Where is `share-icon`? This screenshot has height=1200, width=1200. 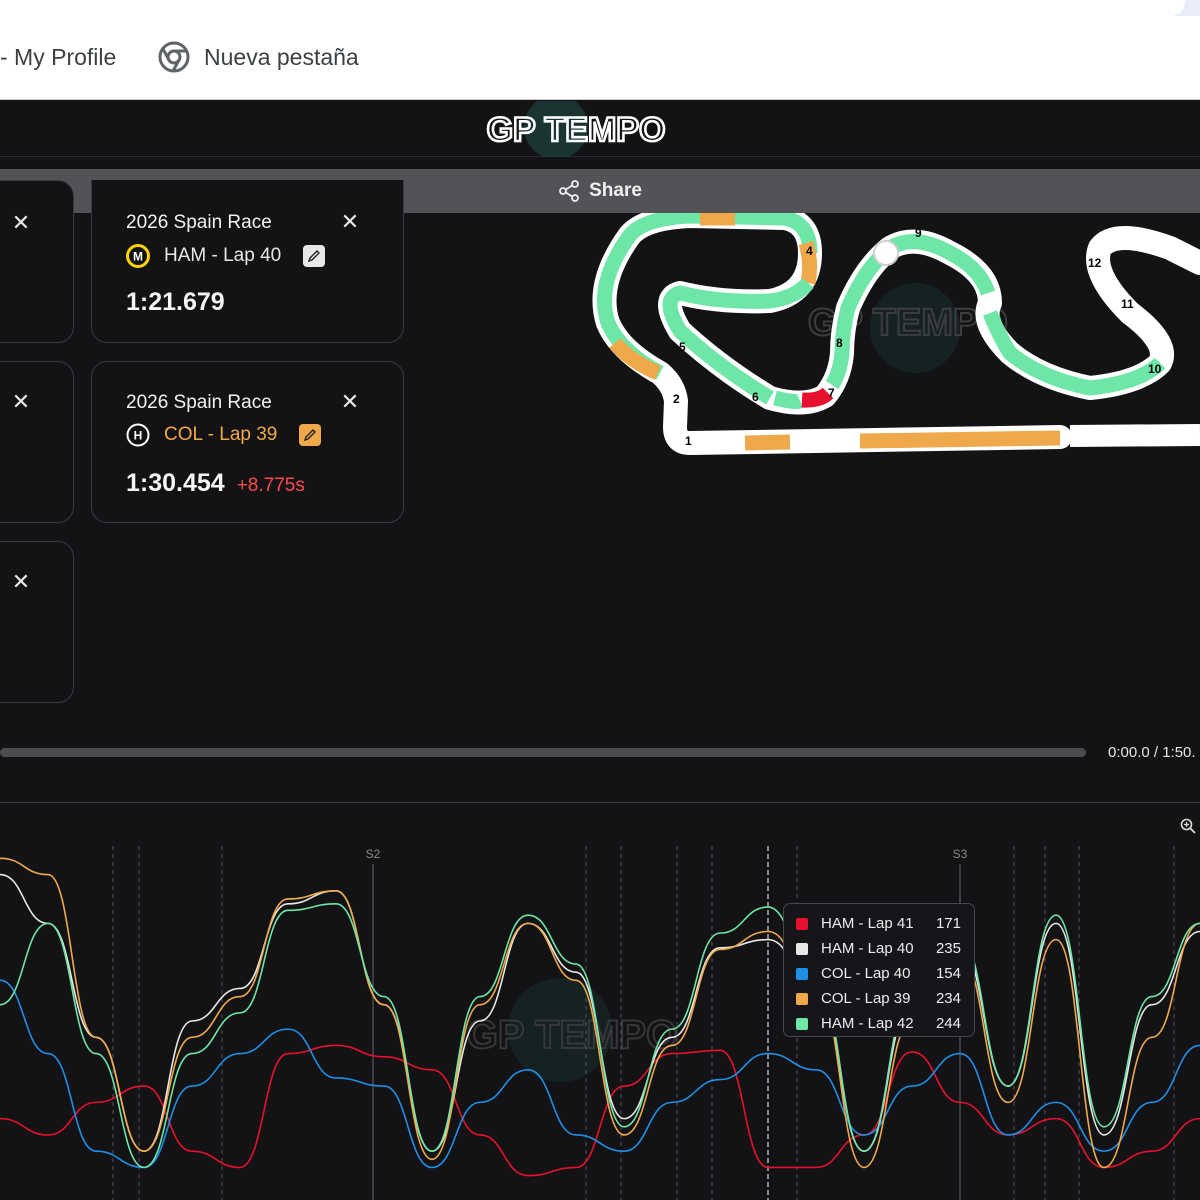 share-icon is located at coordinates (569, 191).